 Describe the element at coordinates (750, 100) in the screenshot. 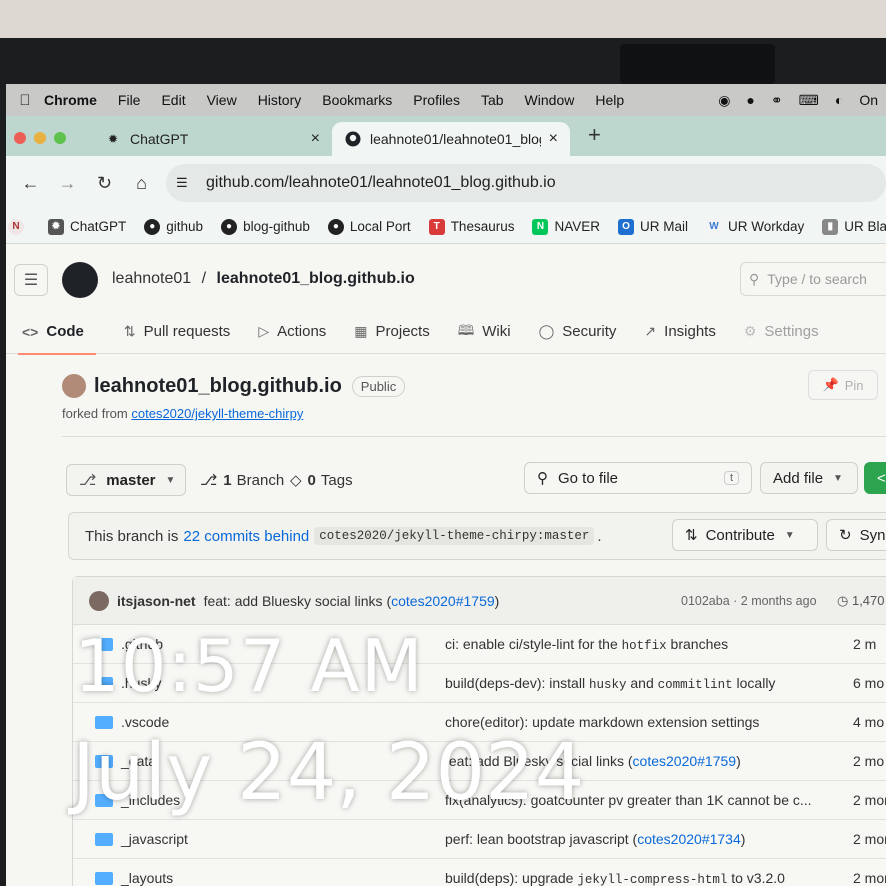

I see `record-icon: ●` at that location.